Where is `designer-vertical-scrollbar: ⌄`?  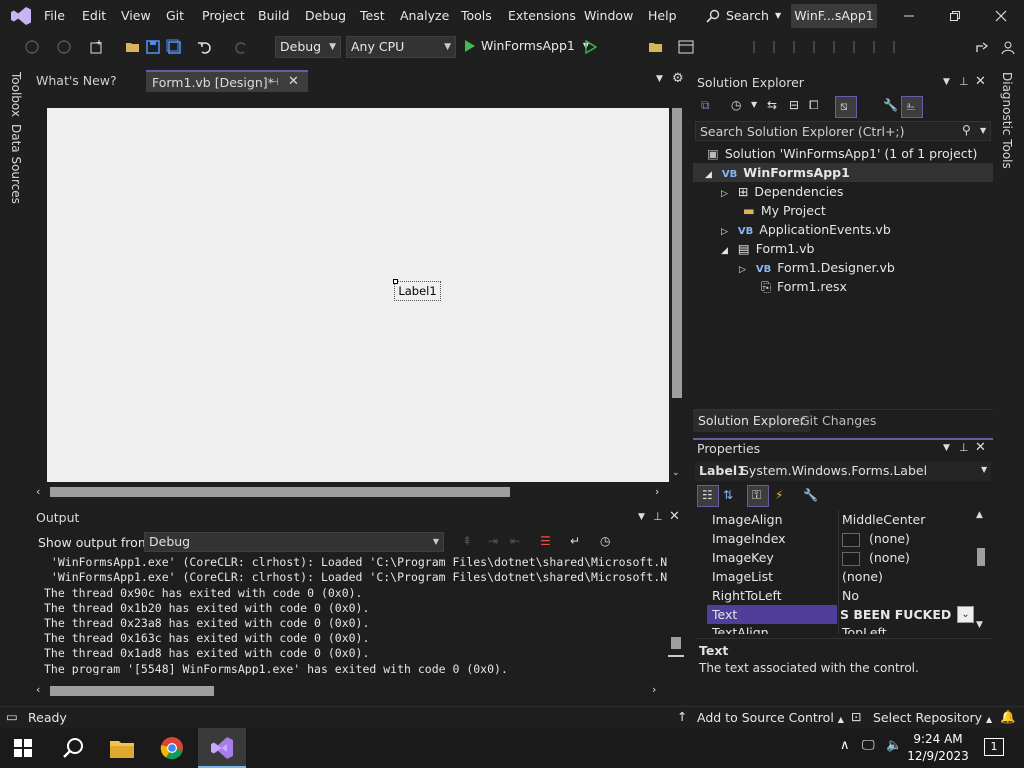
designer-vertical-scrollbar: ⌄ is located at coordinates (677, 296).